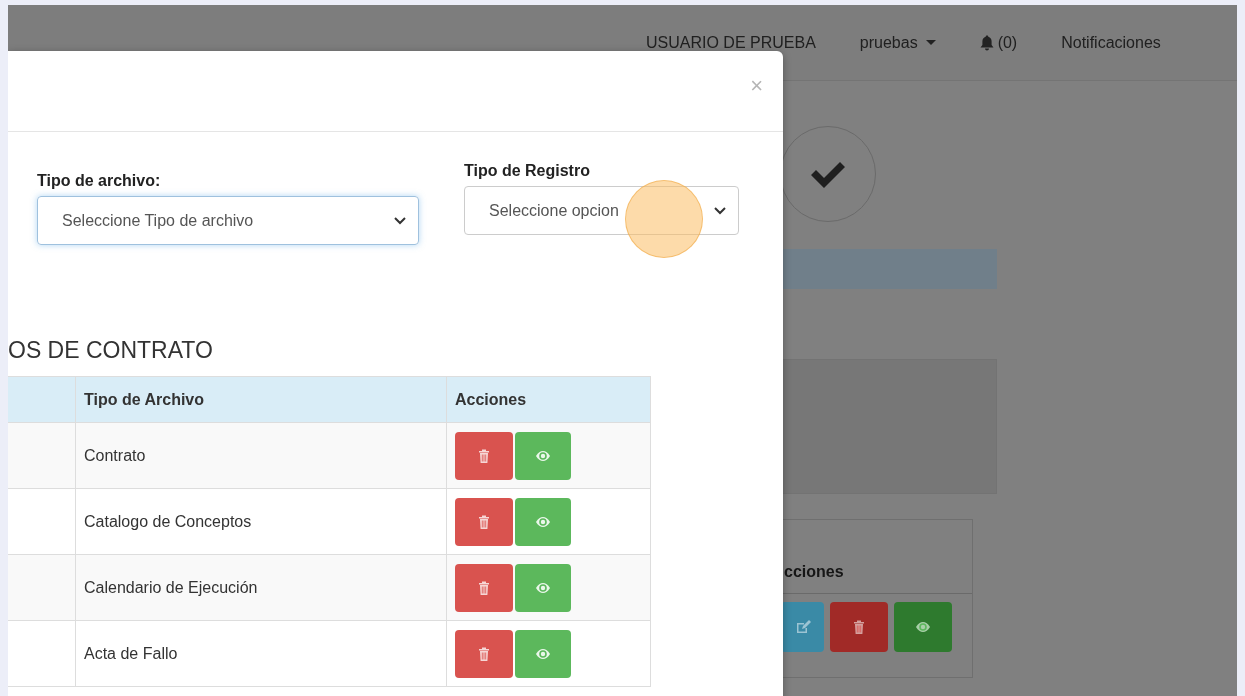 The height and width of the screenshot is (696, 1245). I want to click on table-cell: Catalogo de Conceptos, so click(261, 521).